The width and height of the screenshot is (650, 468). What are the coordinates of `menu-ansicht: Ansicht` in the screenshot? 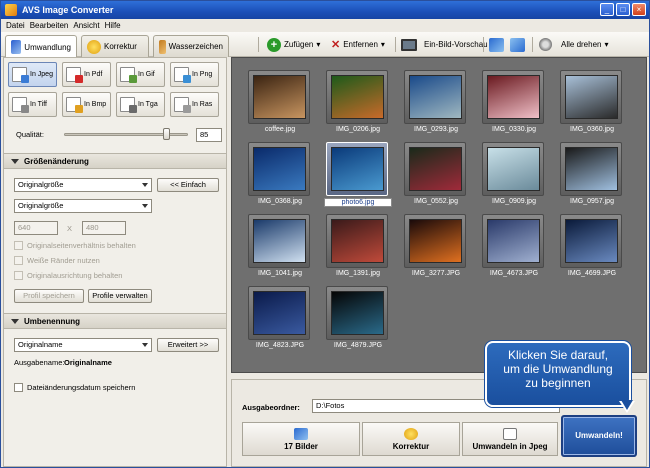 It's located at (86, 25).